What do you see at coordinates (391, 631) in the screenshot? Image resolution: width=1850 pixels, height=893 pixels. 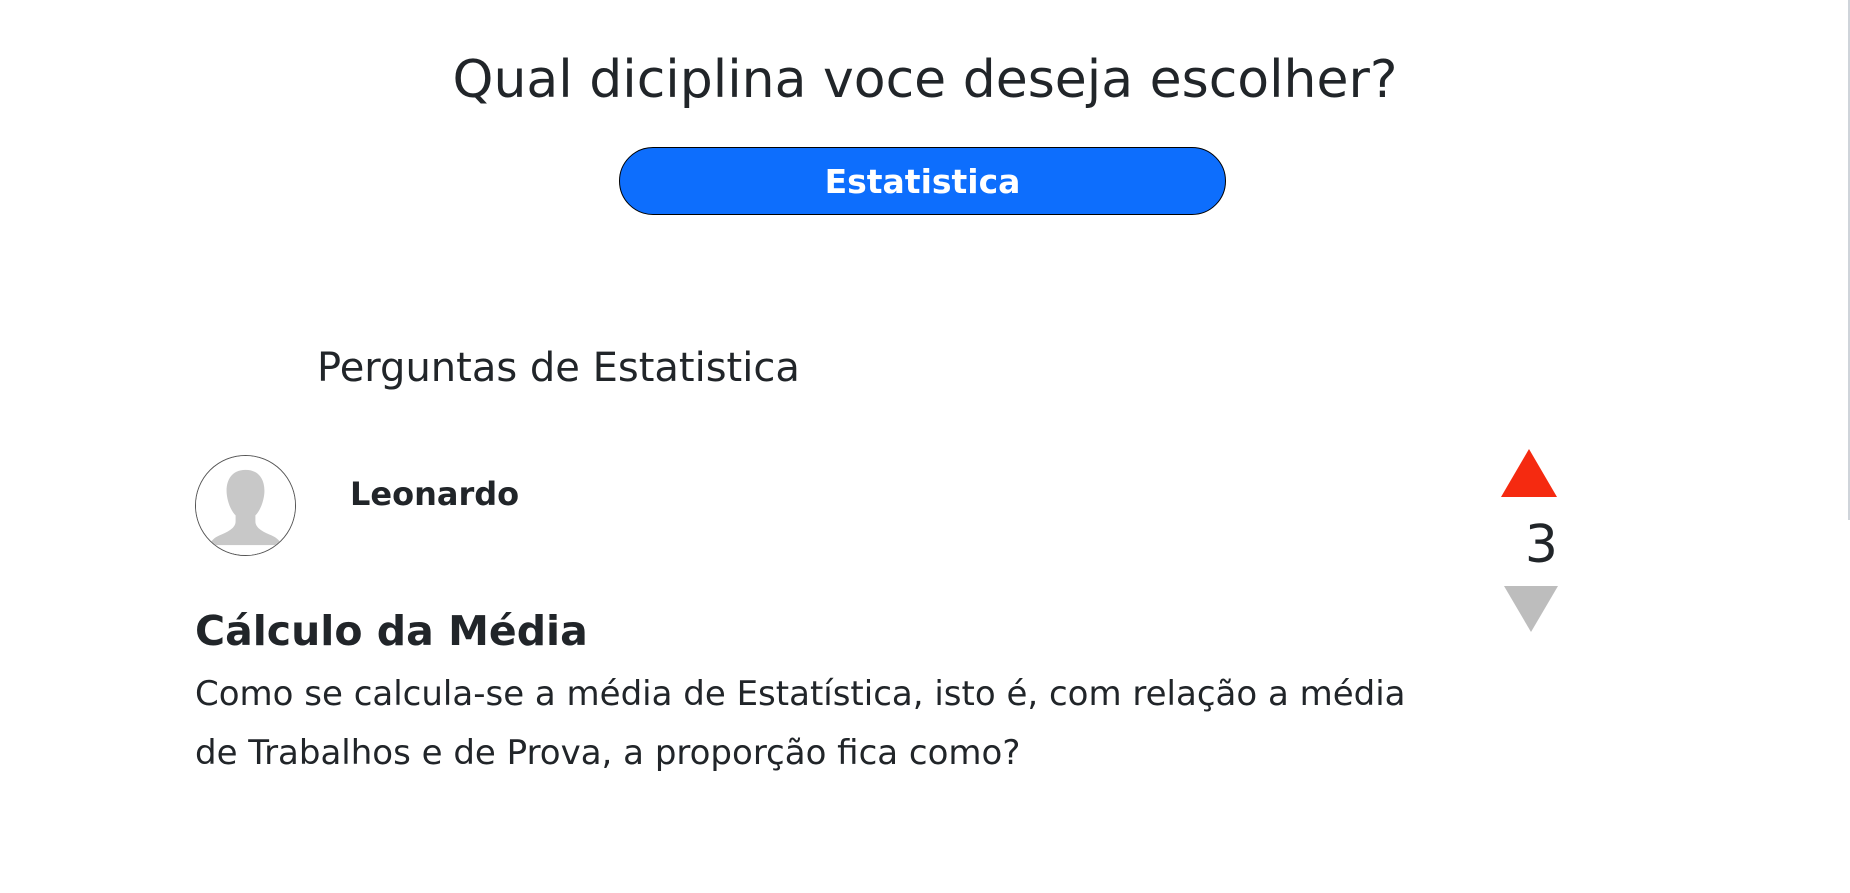 I see `question-title: Cálculo da Média` at bounding box center [391, 631].